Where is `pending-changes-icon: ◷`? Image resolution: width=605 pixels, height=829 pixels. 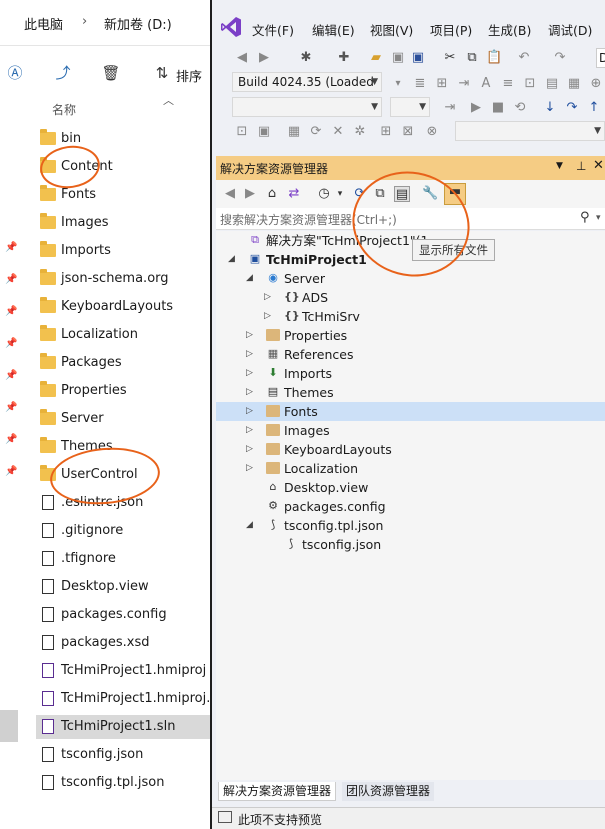 pending-changes-icon: ◷ is located at coordinates (324, 194).